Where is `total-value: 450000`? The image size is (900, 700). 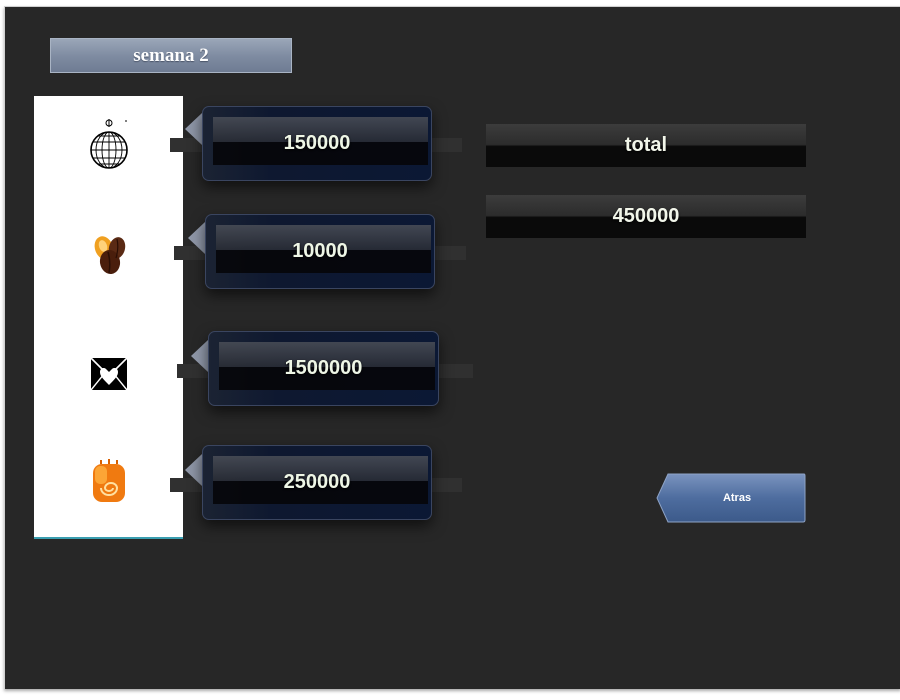 total-value: 450000 is located at coordinates (646, 216).